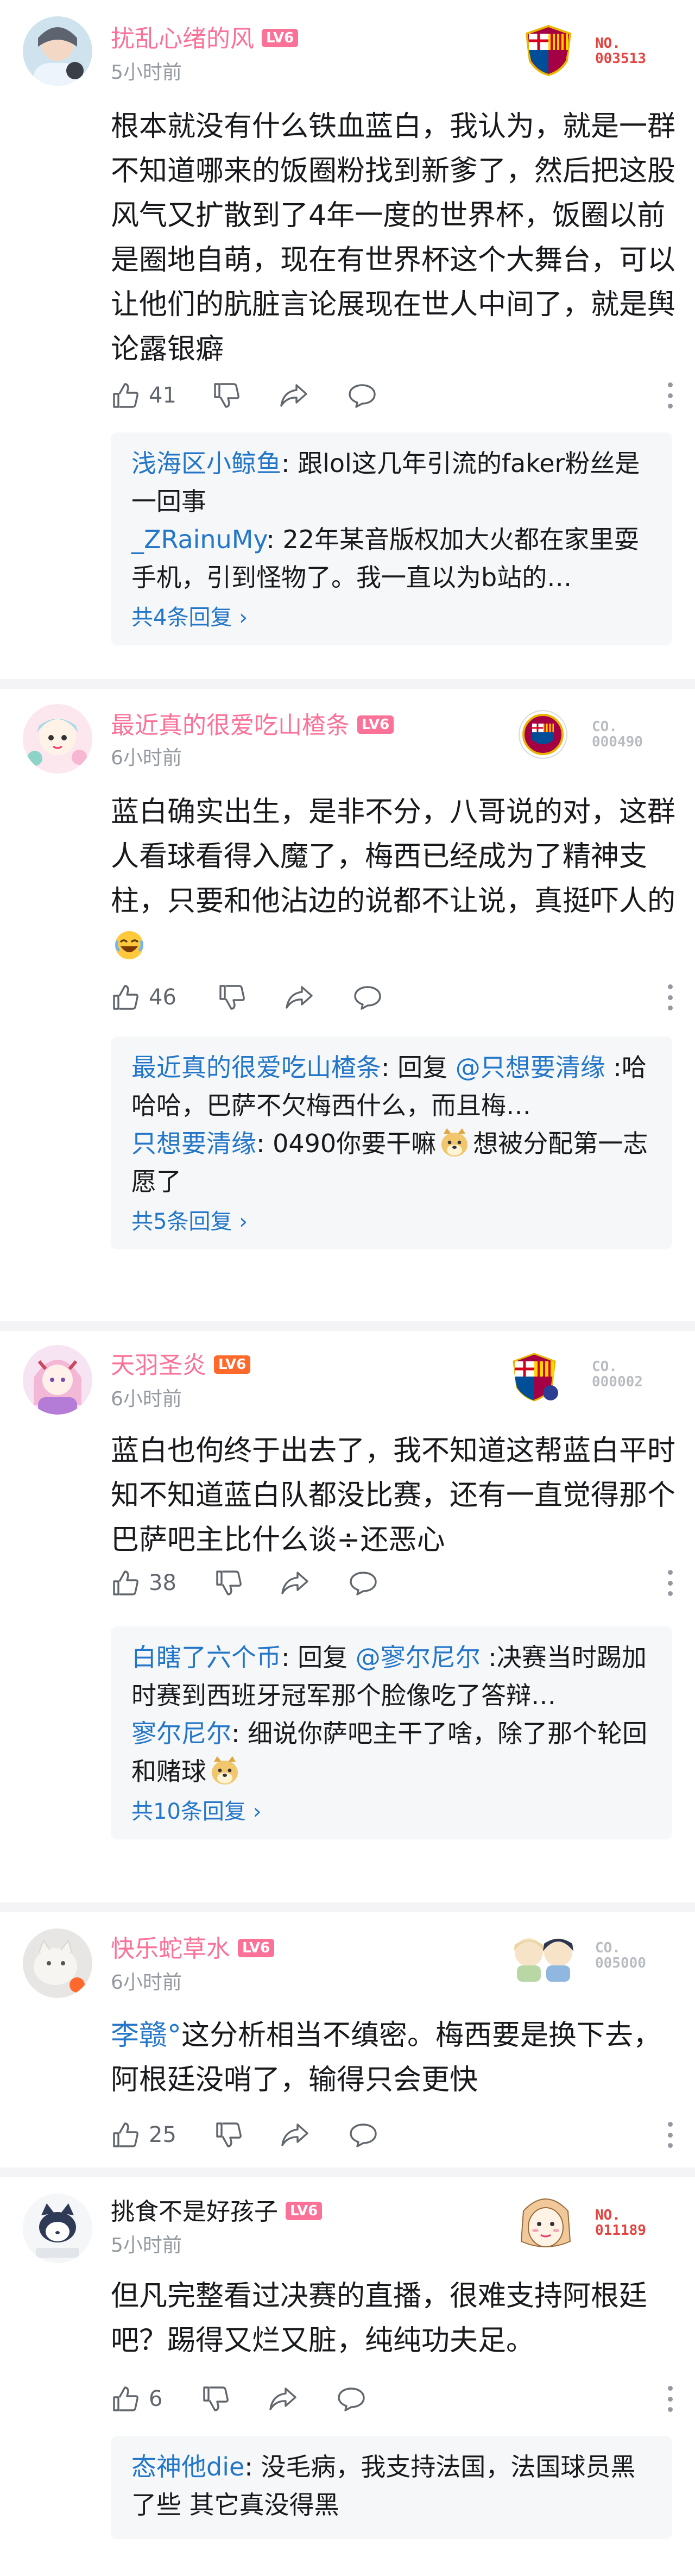  What do you see at coordinates (193, 1143) in the screenshot?
I see `reply-author: 只想要清缘` at bounding box center [193, 1143].